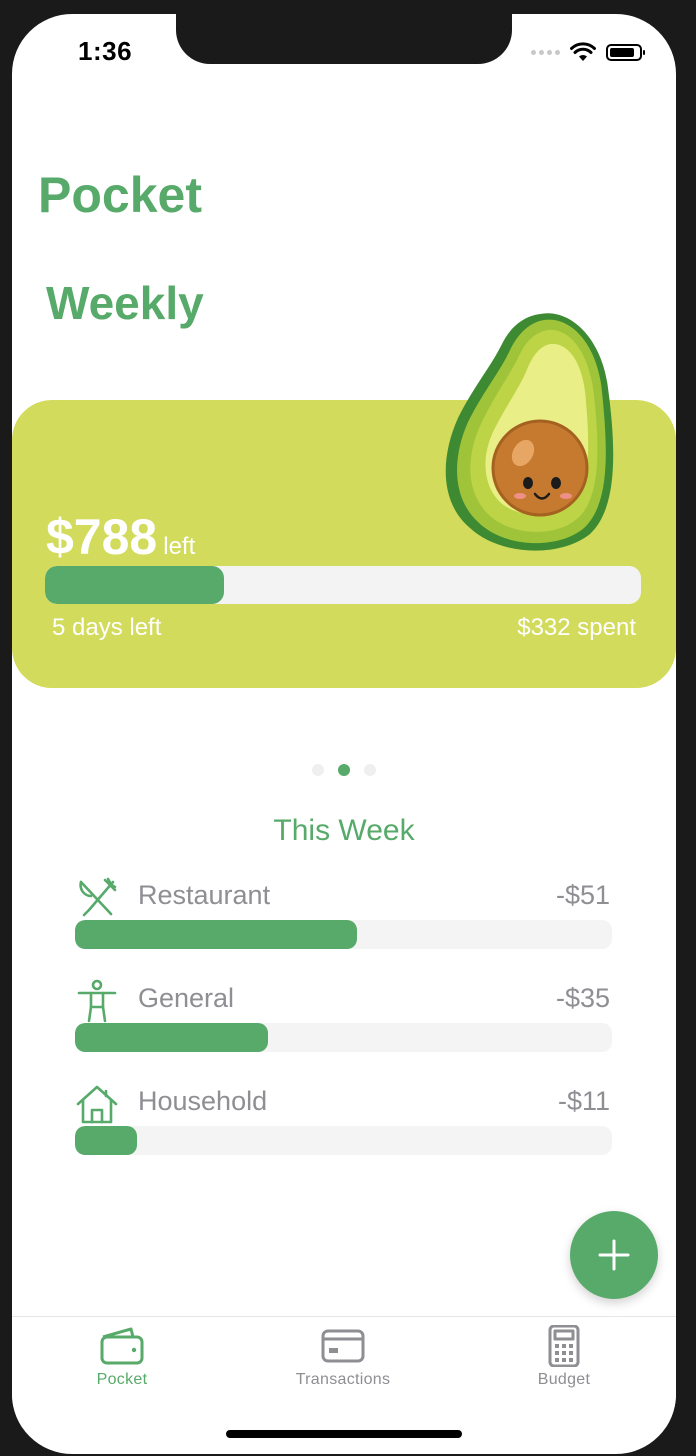  I want to click on amount-left: $788 left, so click(120, 537).